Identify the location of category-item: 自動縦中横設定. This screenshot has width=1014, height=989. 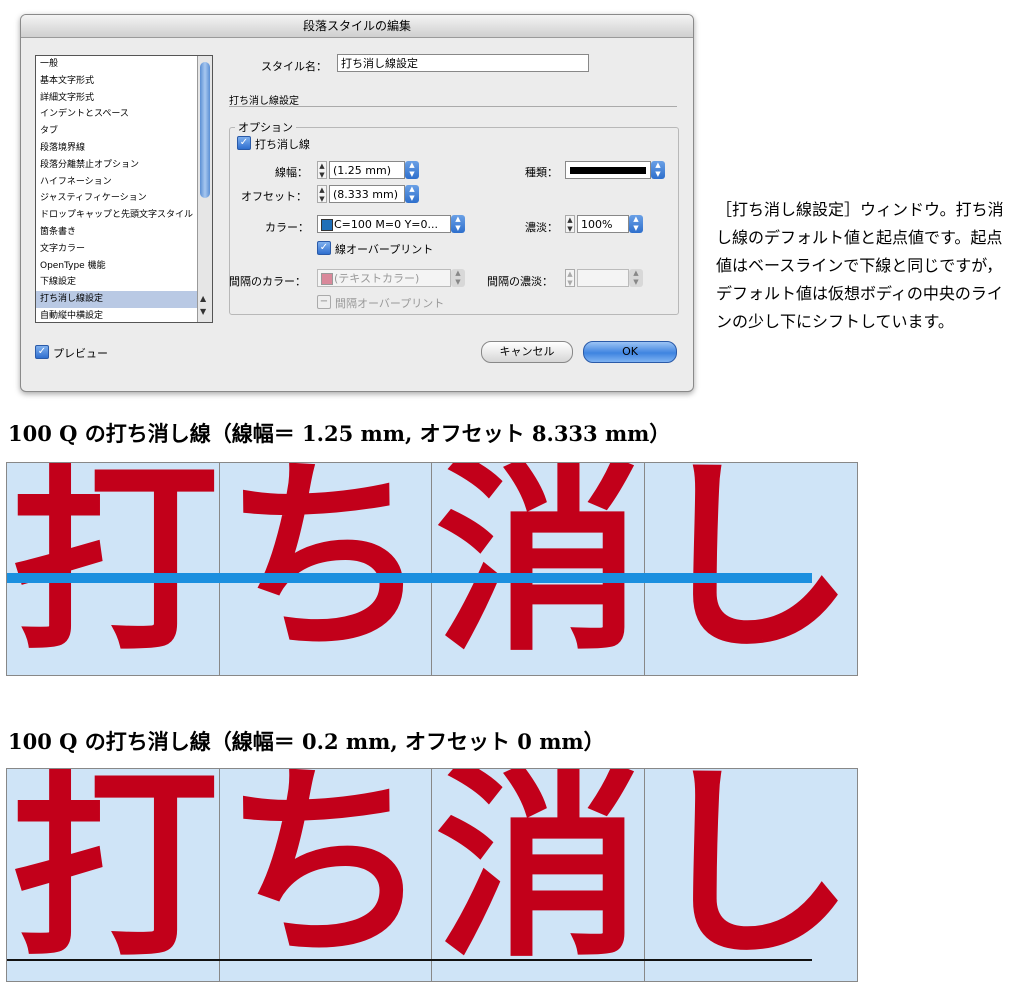
(124, 316).